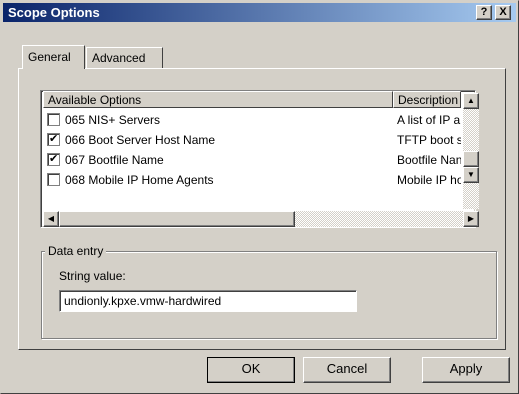  What do you see at coordinates (252, 160) in the screenshot?
I see `list-item: 067 Bootfile Name Bootfile Nan` at bounding box center [252, 160].